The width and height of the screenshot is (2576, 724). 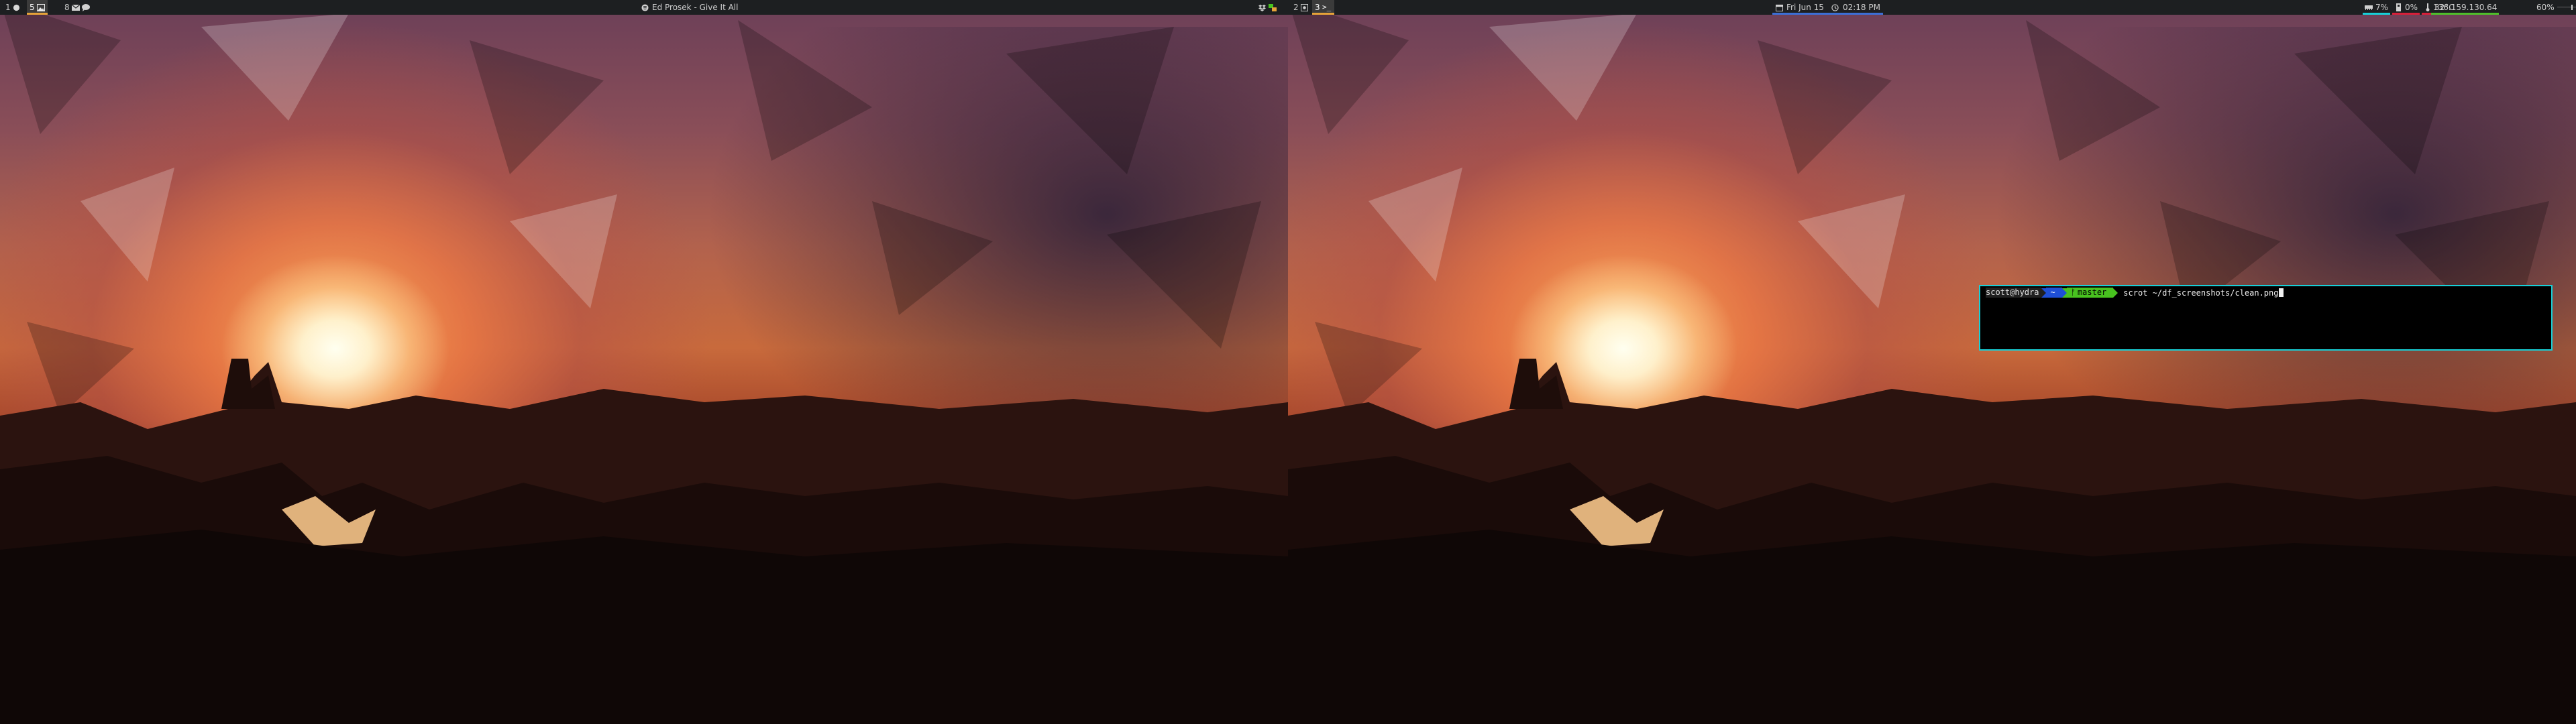 What do you see at coordinates (17, 7) in the screenshot?
I see `firefox-icon` at bounding box center [17, 7].